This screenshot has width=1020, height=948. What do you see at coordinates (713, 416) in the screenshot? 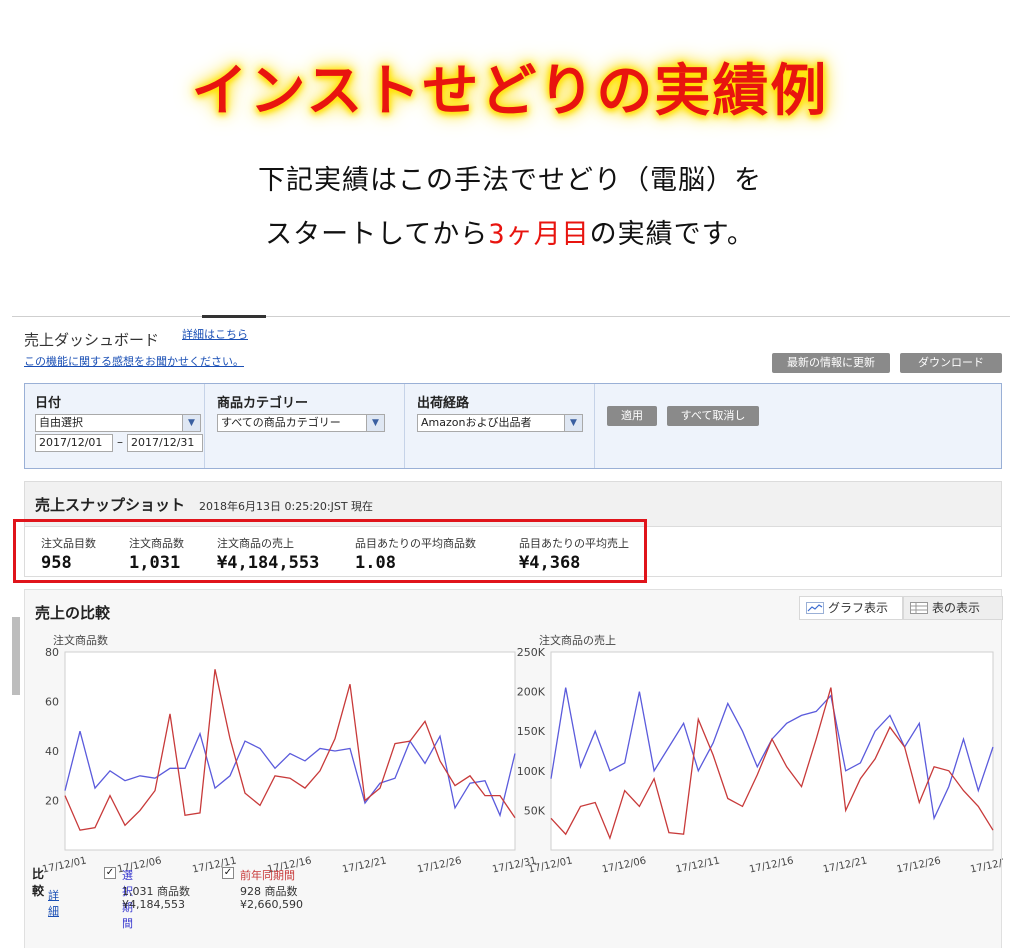
I see `clear-all-button: すべて取消し` at bounding box center [713, 416].